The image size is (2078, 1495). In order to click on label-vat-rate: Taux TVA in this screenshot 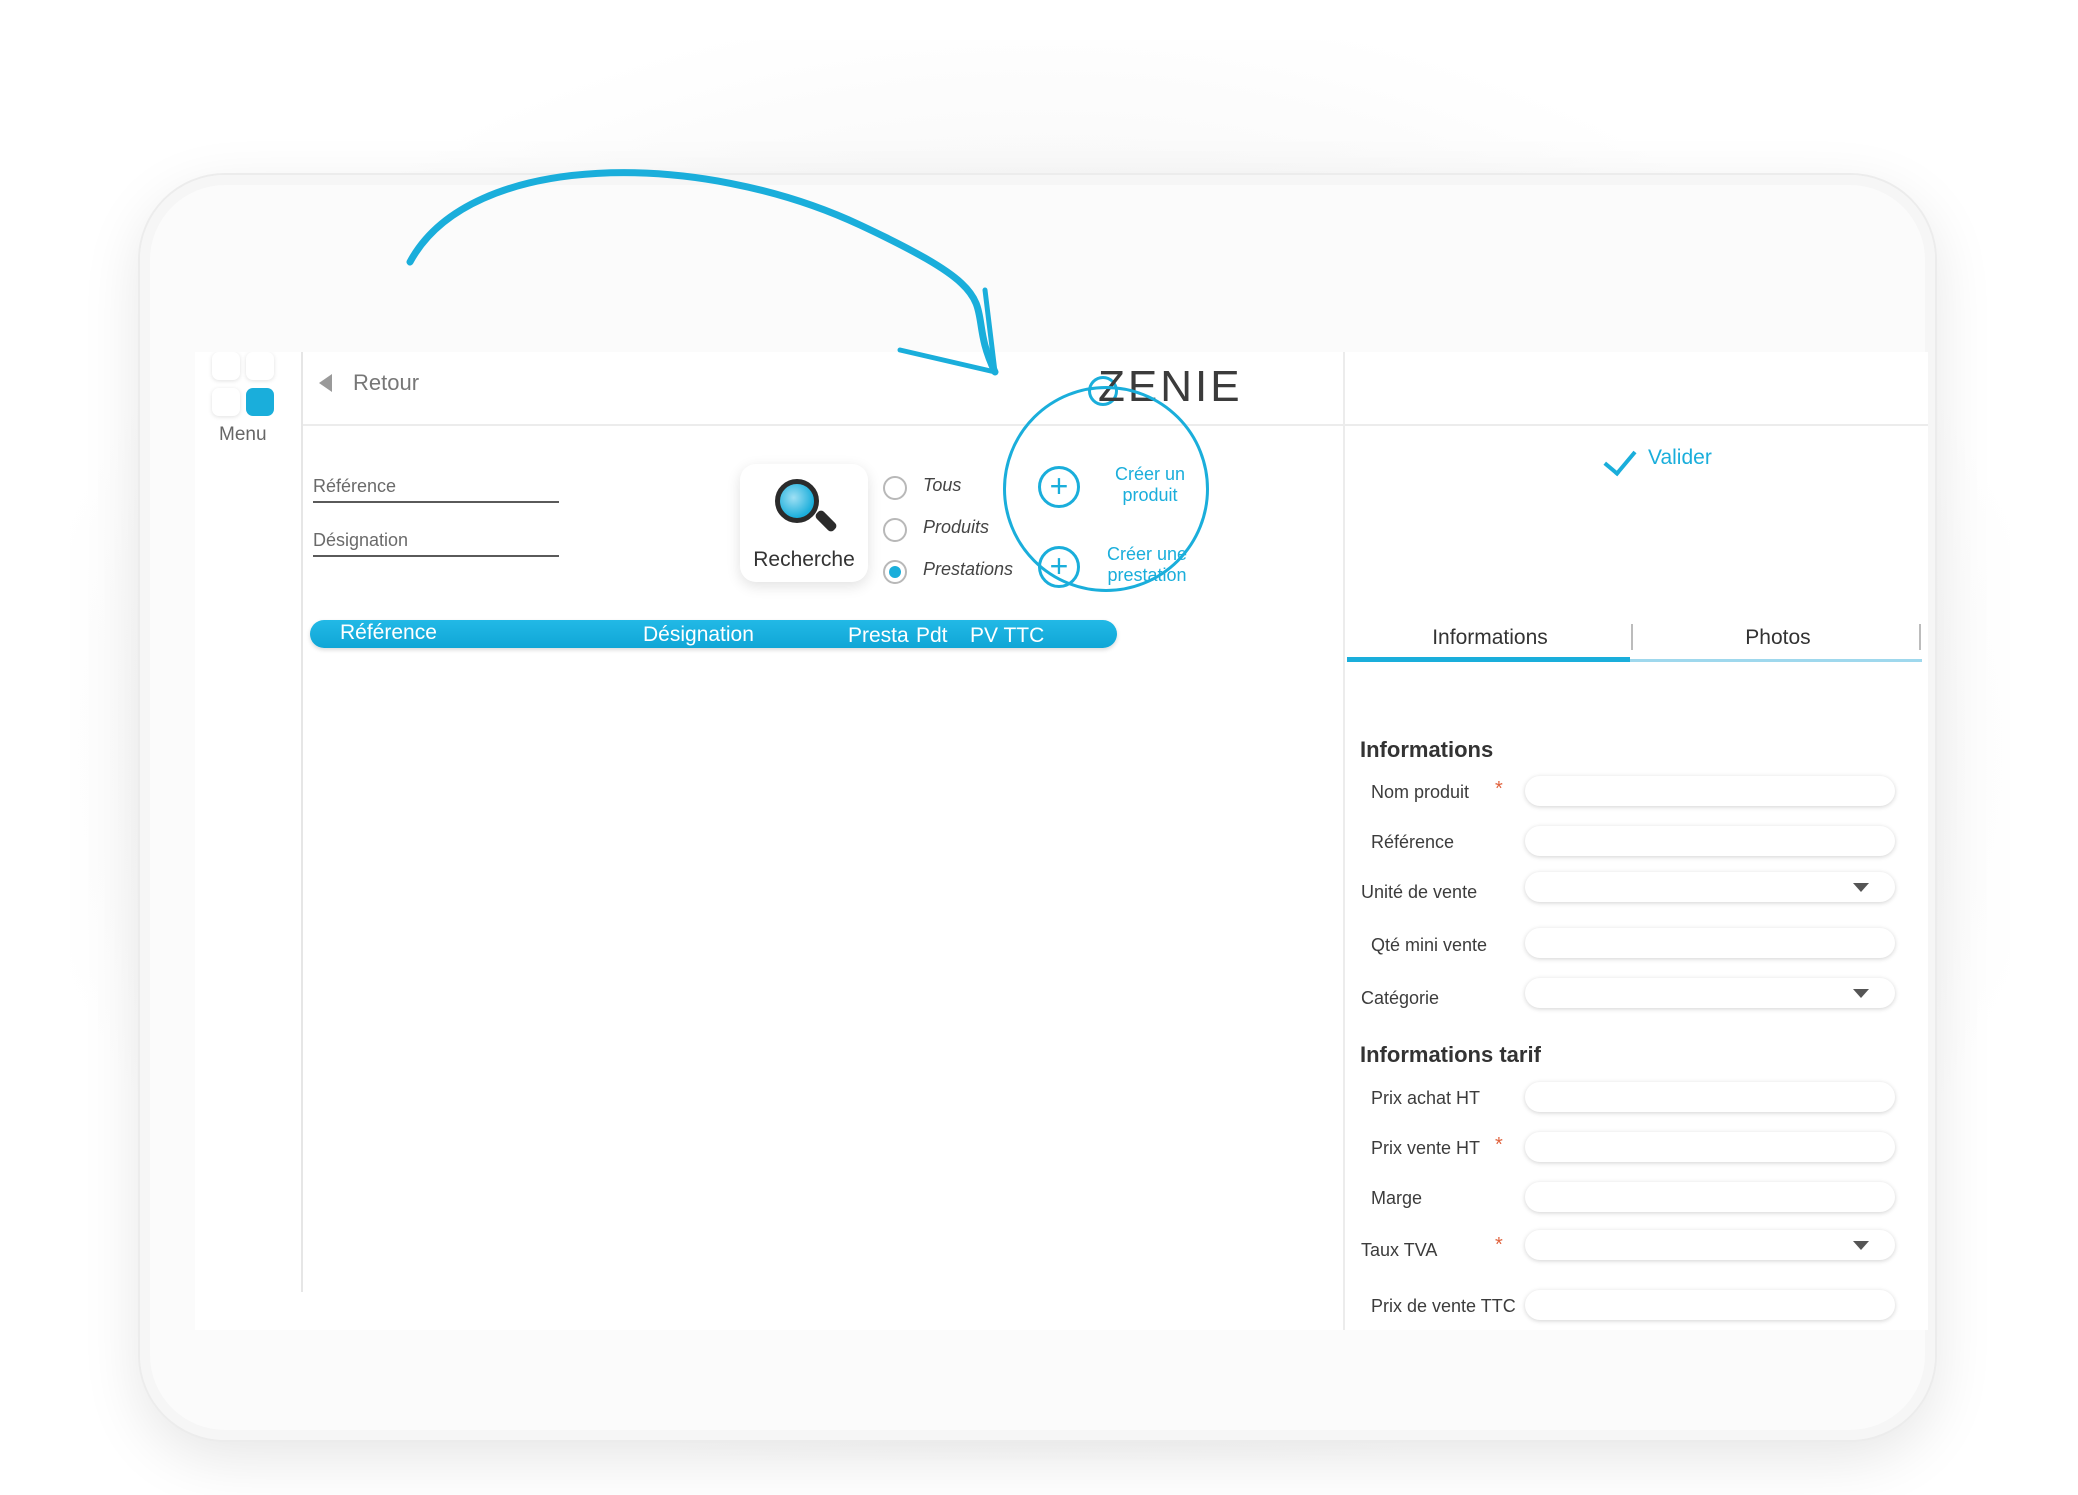, I will do `click(1399, 1250)`.